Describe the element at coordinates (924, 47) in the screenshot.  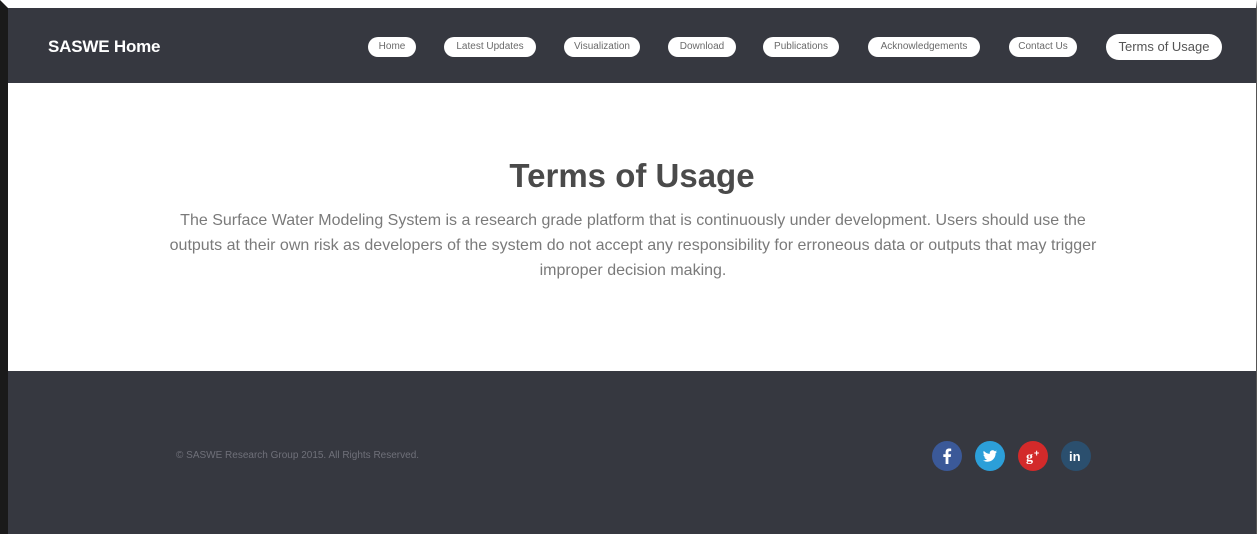
I see `nav-item-acknowledgements: Acknowledgements` at that location.